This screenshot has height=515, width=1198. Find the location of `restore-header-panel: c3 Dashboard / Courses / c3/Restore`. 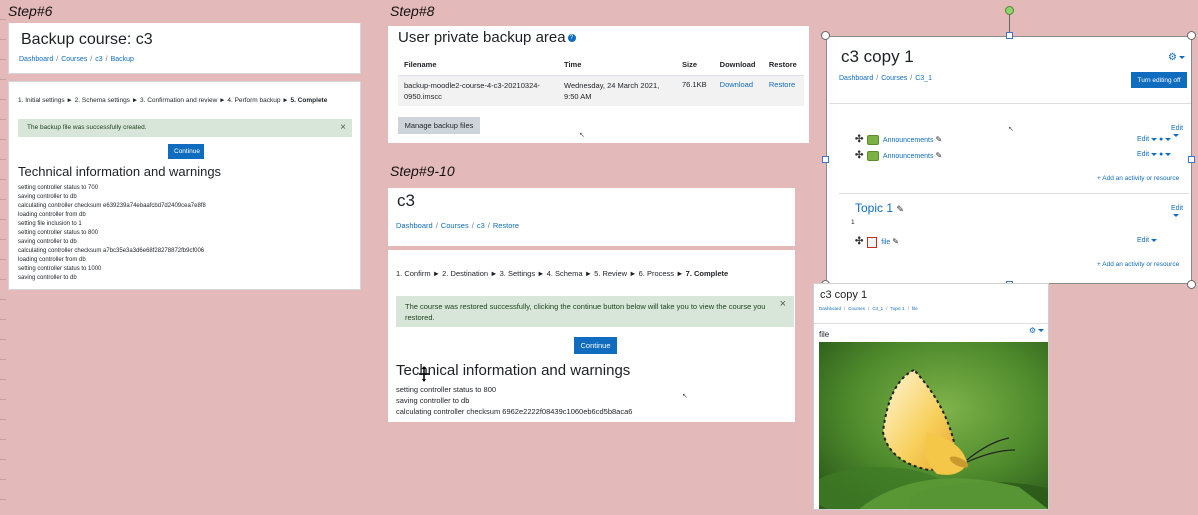

restore-header-panel: c3 Dashboard / Courses / c3/Restore is located at coordinates (591, 217).